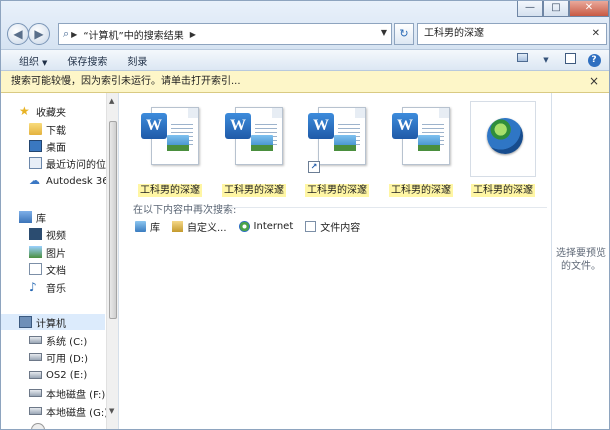 The width and height of the screenshot is (610, 430). What do you see at coordinates (29, 62) in the screenshot?
I see `organize-label: 组织` at bounding box center [29, 62].